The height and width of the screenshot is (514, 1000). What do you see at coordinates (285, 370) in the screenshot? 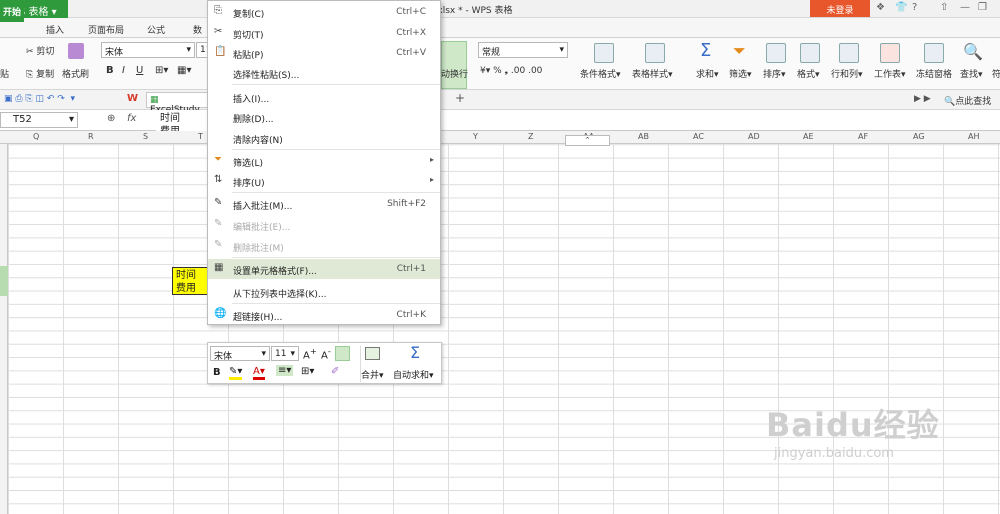
I see `align-icon: ≡▾` at bounding box center [285, 370].